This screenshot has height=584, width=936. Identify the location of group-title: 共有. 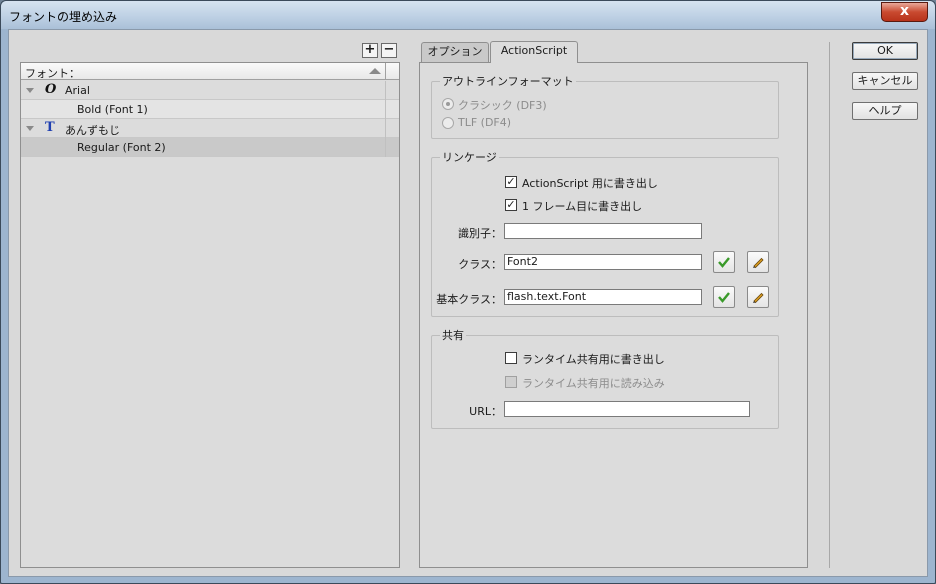
(453, 335).